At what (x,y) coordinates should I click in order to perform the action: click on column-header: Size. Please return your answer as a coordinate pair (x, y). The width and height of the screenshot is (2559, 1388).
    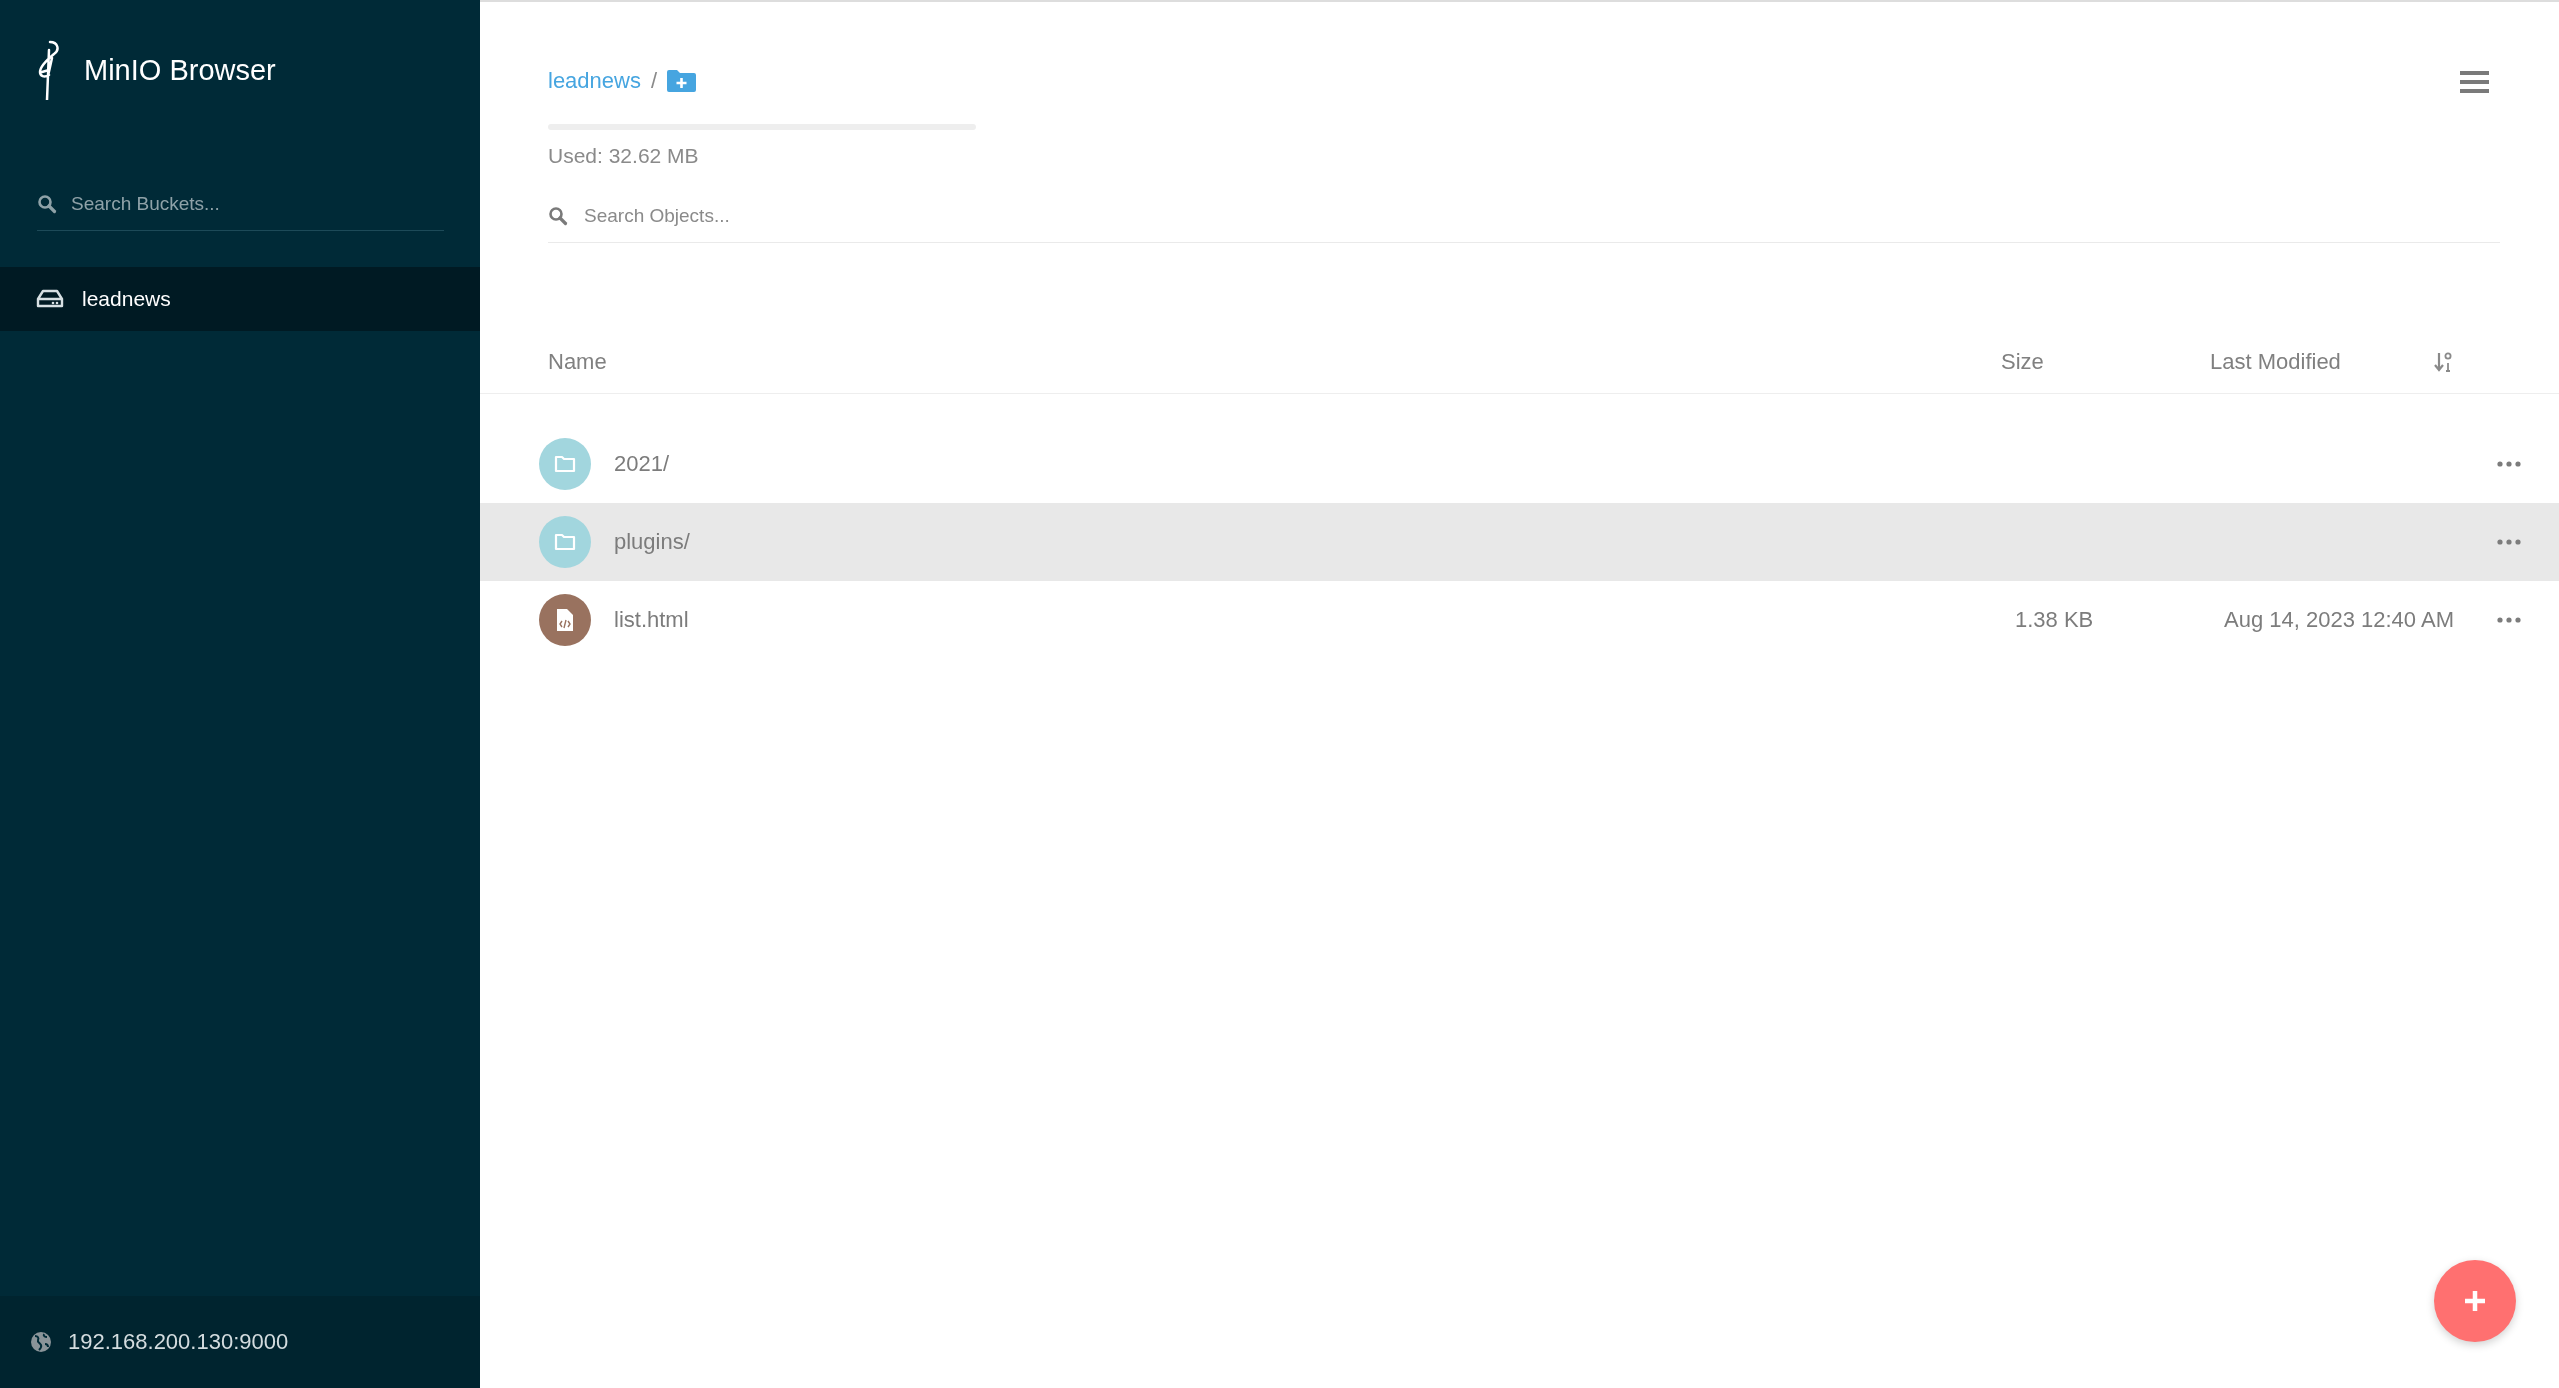
    Looking at the image, I should click on (2105, 362).